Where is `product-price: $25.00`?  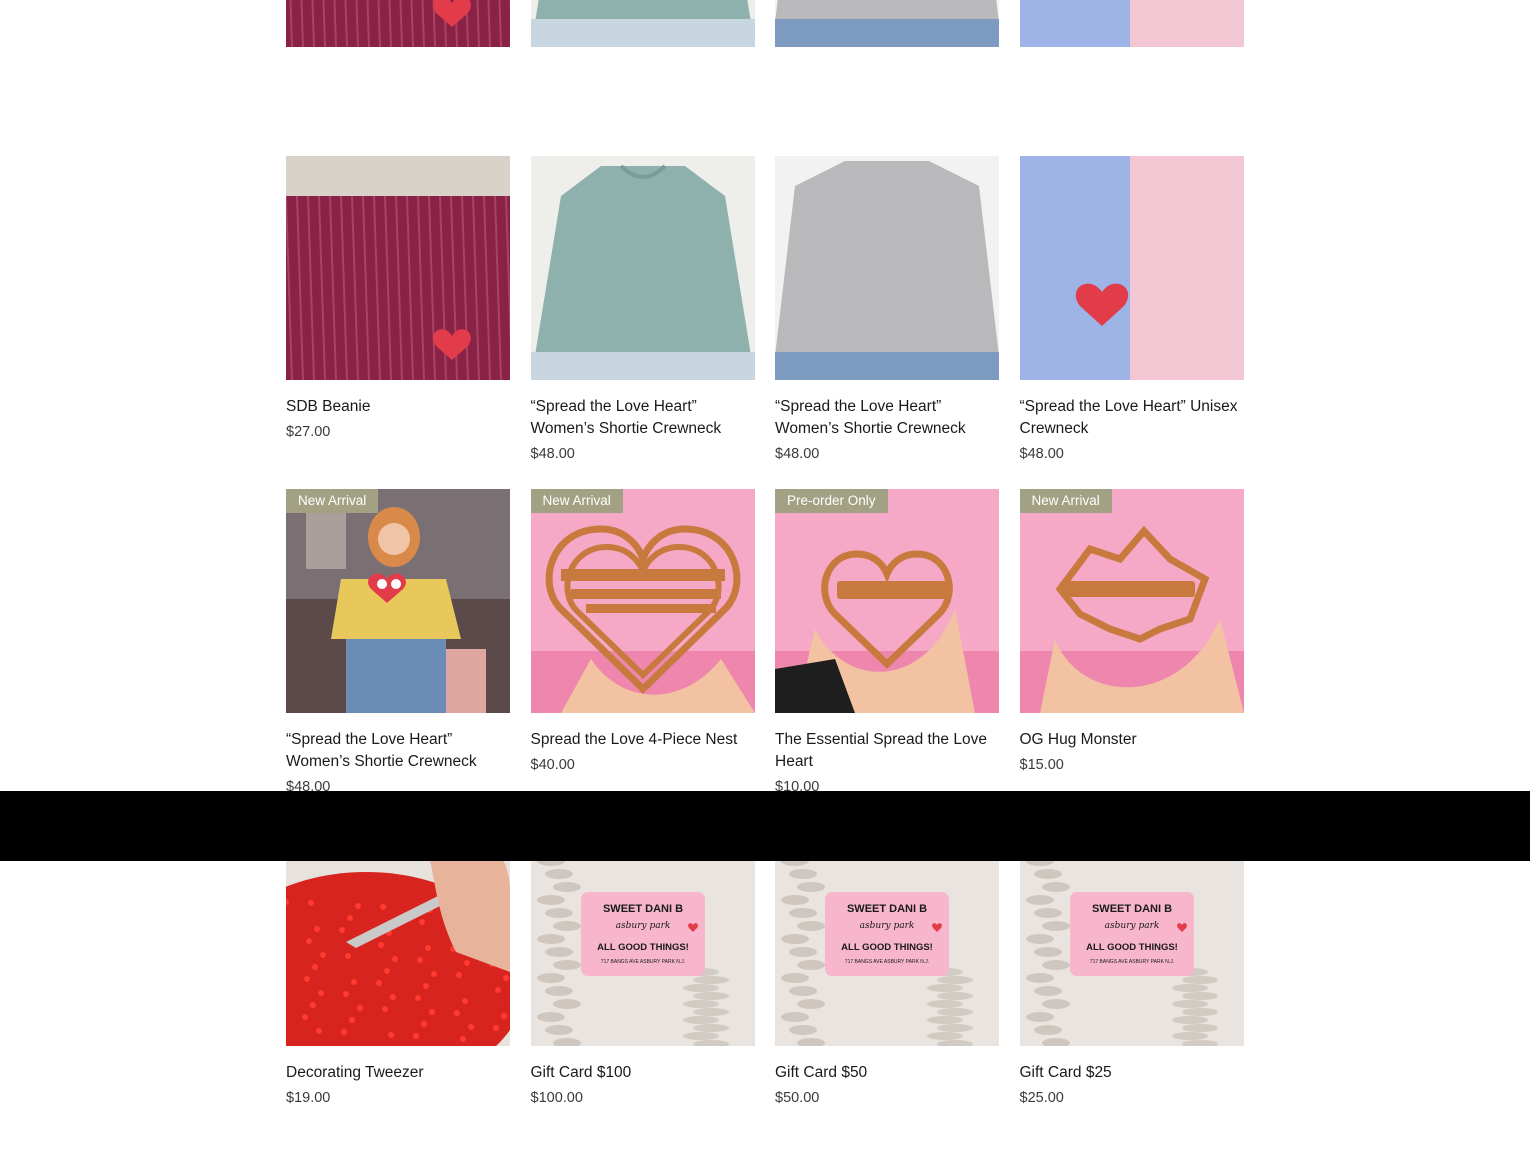 product-price: $25.00 is located at coordinates (1041, 1098).